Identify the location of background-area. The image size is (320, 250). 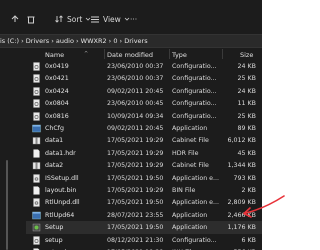
(274, 125).